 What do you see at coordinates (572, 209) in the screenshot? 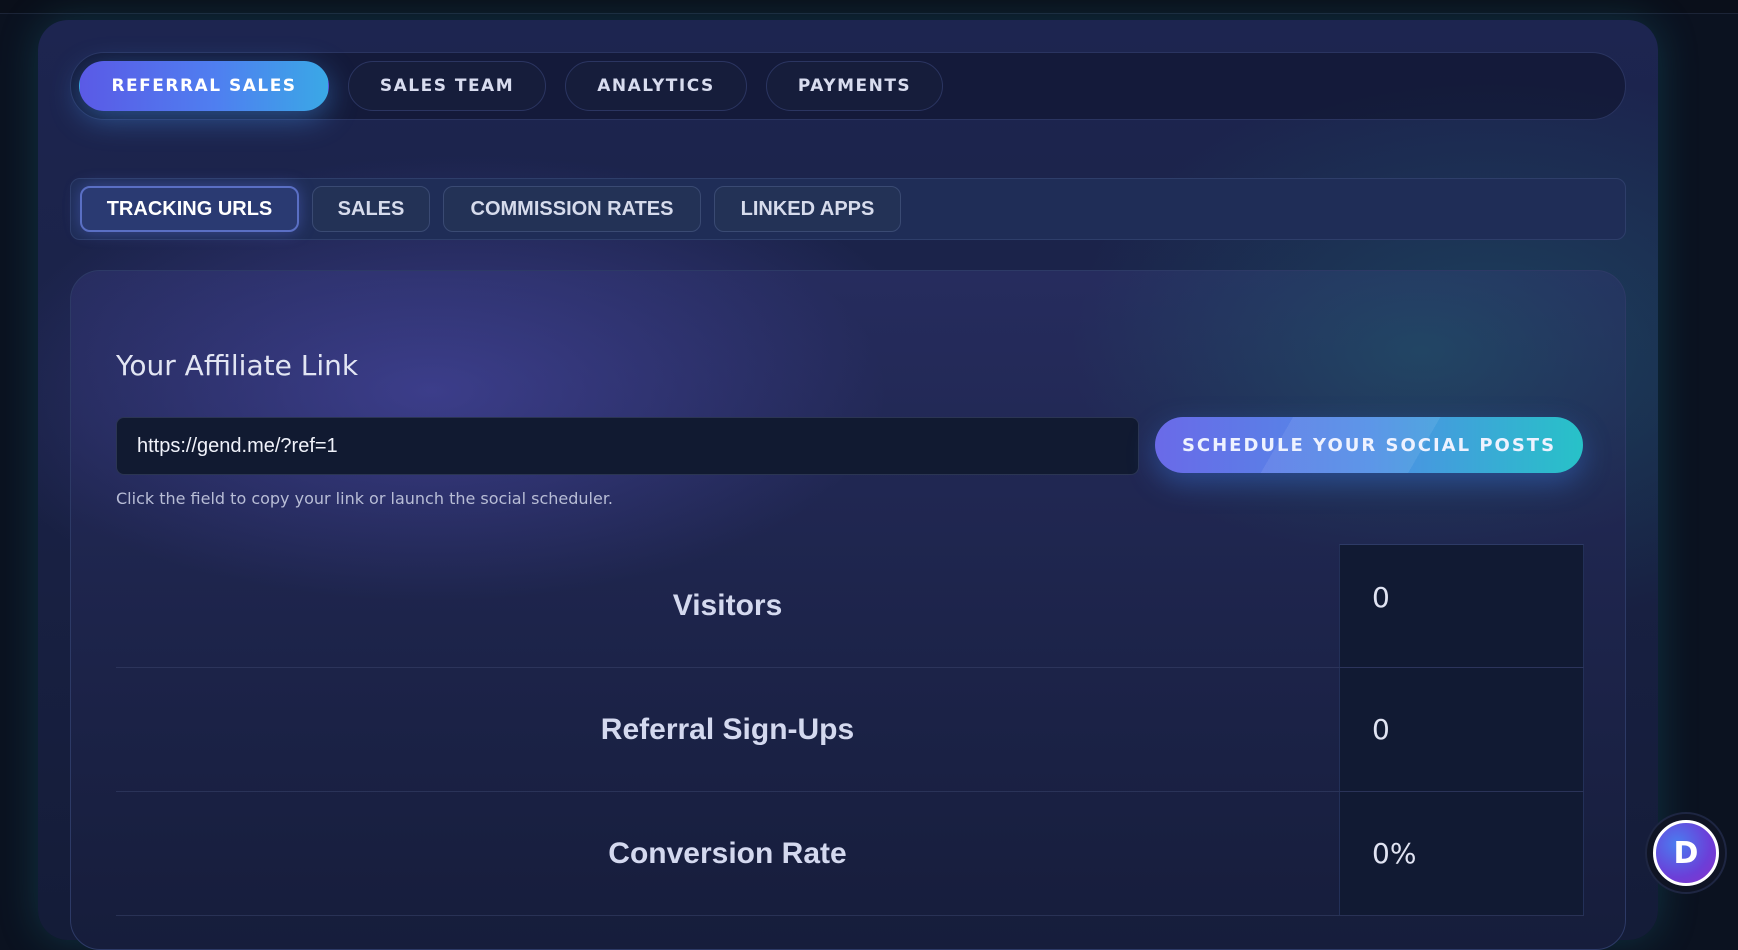
I see `subtab-commission-rates: COMMISSION RATES` at bounding box center [572, 209].